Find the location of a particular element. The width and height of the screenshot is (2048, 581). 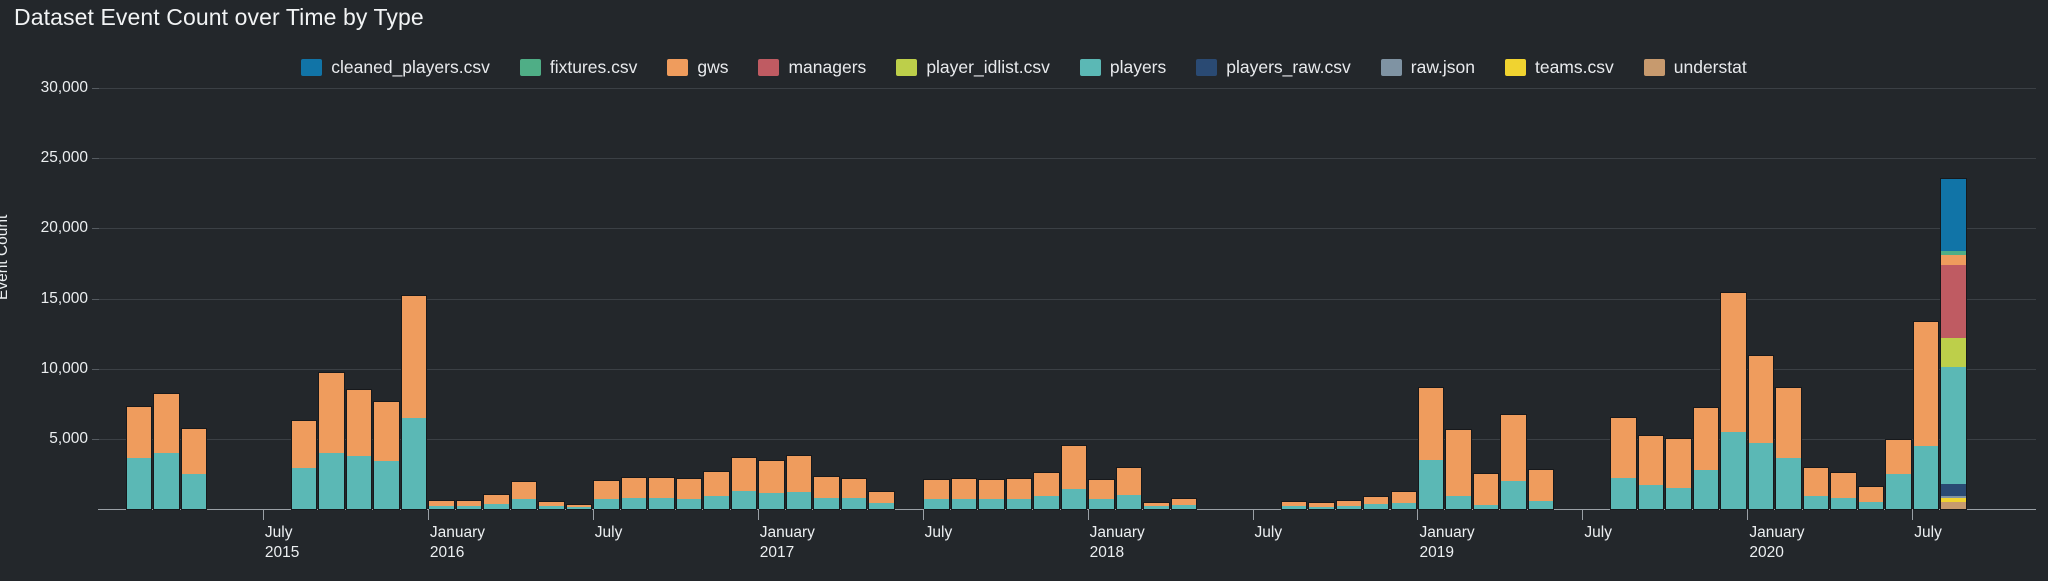

legend-item-label: managers is located at coordinates (827, 67).